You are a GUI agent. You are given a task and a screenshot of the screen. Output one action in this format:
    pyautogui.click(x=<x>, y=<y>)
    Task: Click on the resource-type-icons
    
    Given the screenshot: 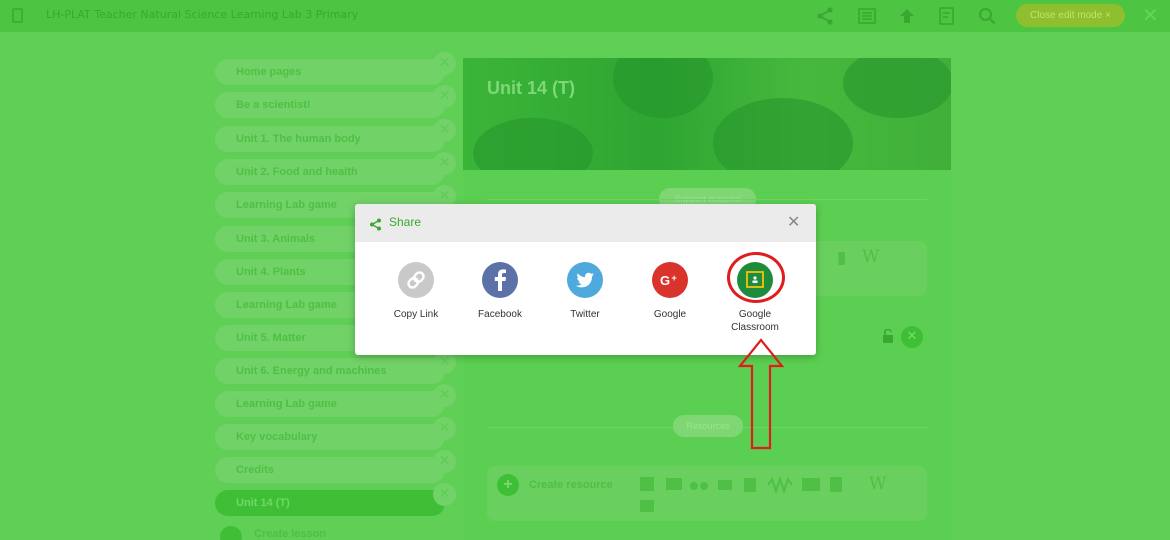 What is the action you would take?
    pyautogui.click(x=770, y=494)
    